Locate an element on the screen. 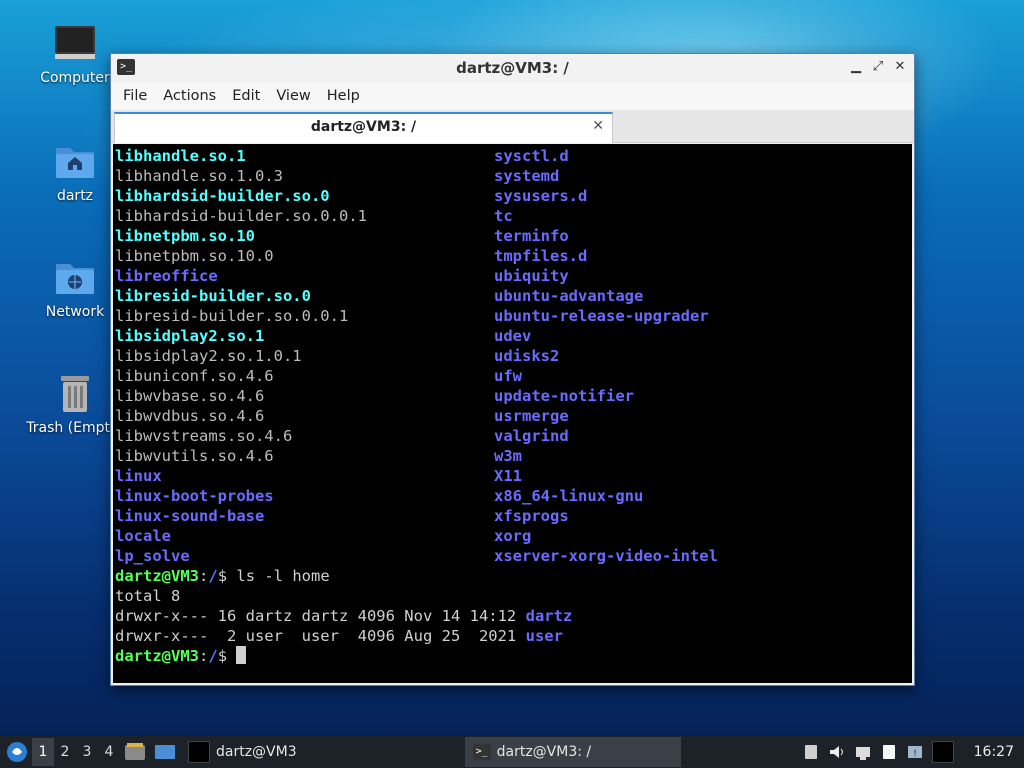 This screenshot has width=1024, height=768. task-label: dartz@VM3 is located at coordinates (256, 752).